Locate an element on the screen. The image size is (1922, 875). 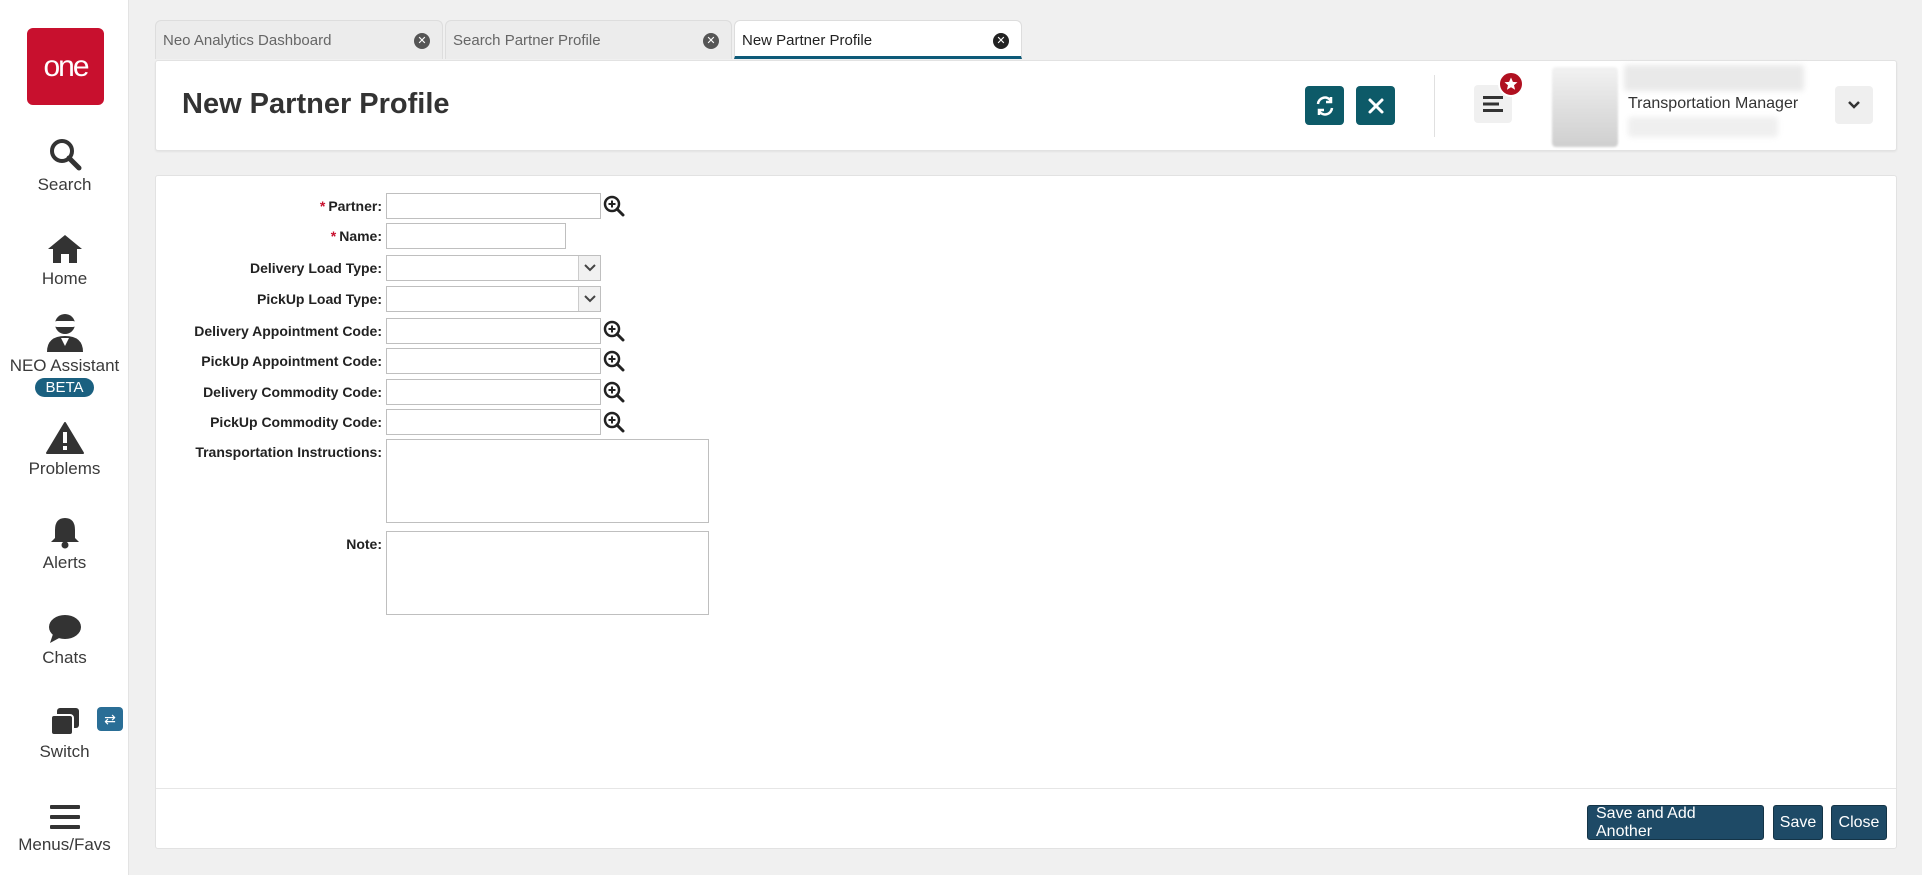
nav-home: Home is located at coordinates (64, 261).